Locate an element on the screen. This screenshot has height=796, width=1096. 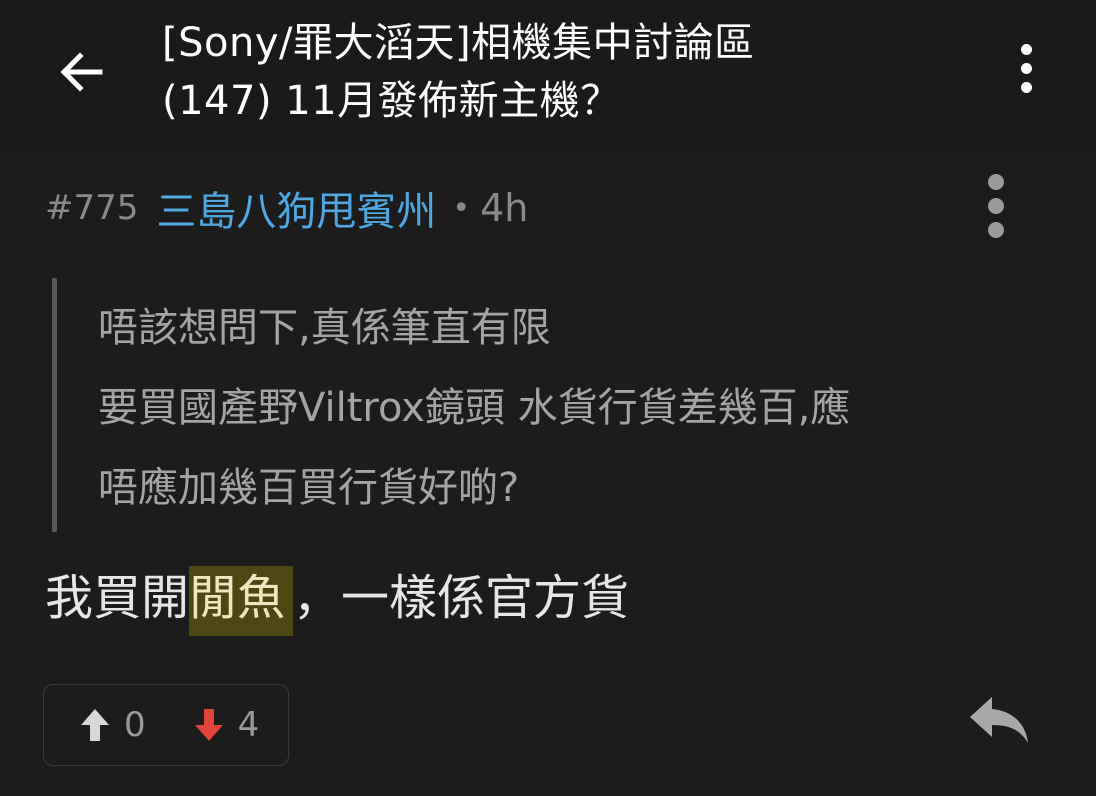
upvote-button: 0 is located at coordinates (95, 725).